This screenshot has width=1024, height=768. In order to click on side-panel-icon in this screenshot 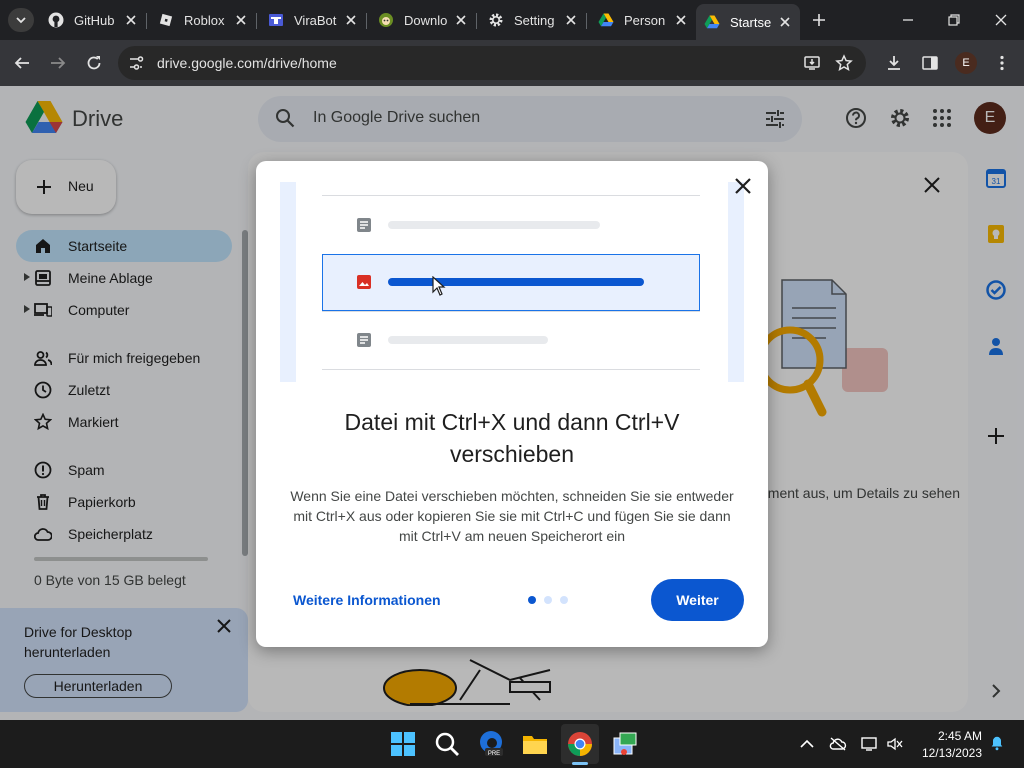, I will do `click(930, 63)`.